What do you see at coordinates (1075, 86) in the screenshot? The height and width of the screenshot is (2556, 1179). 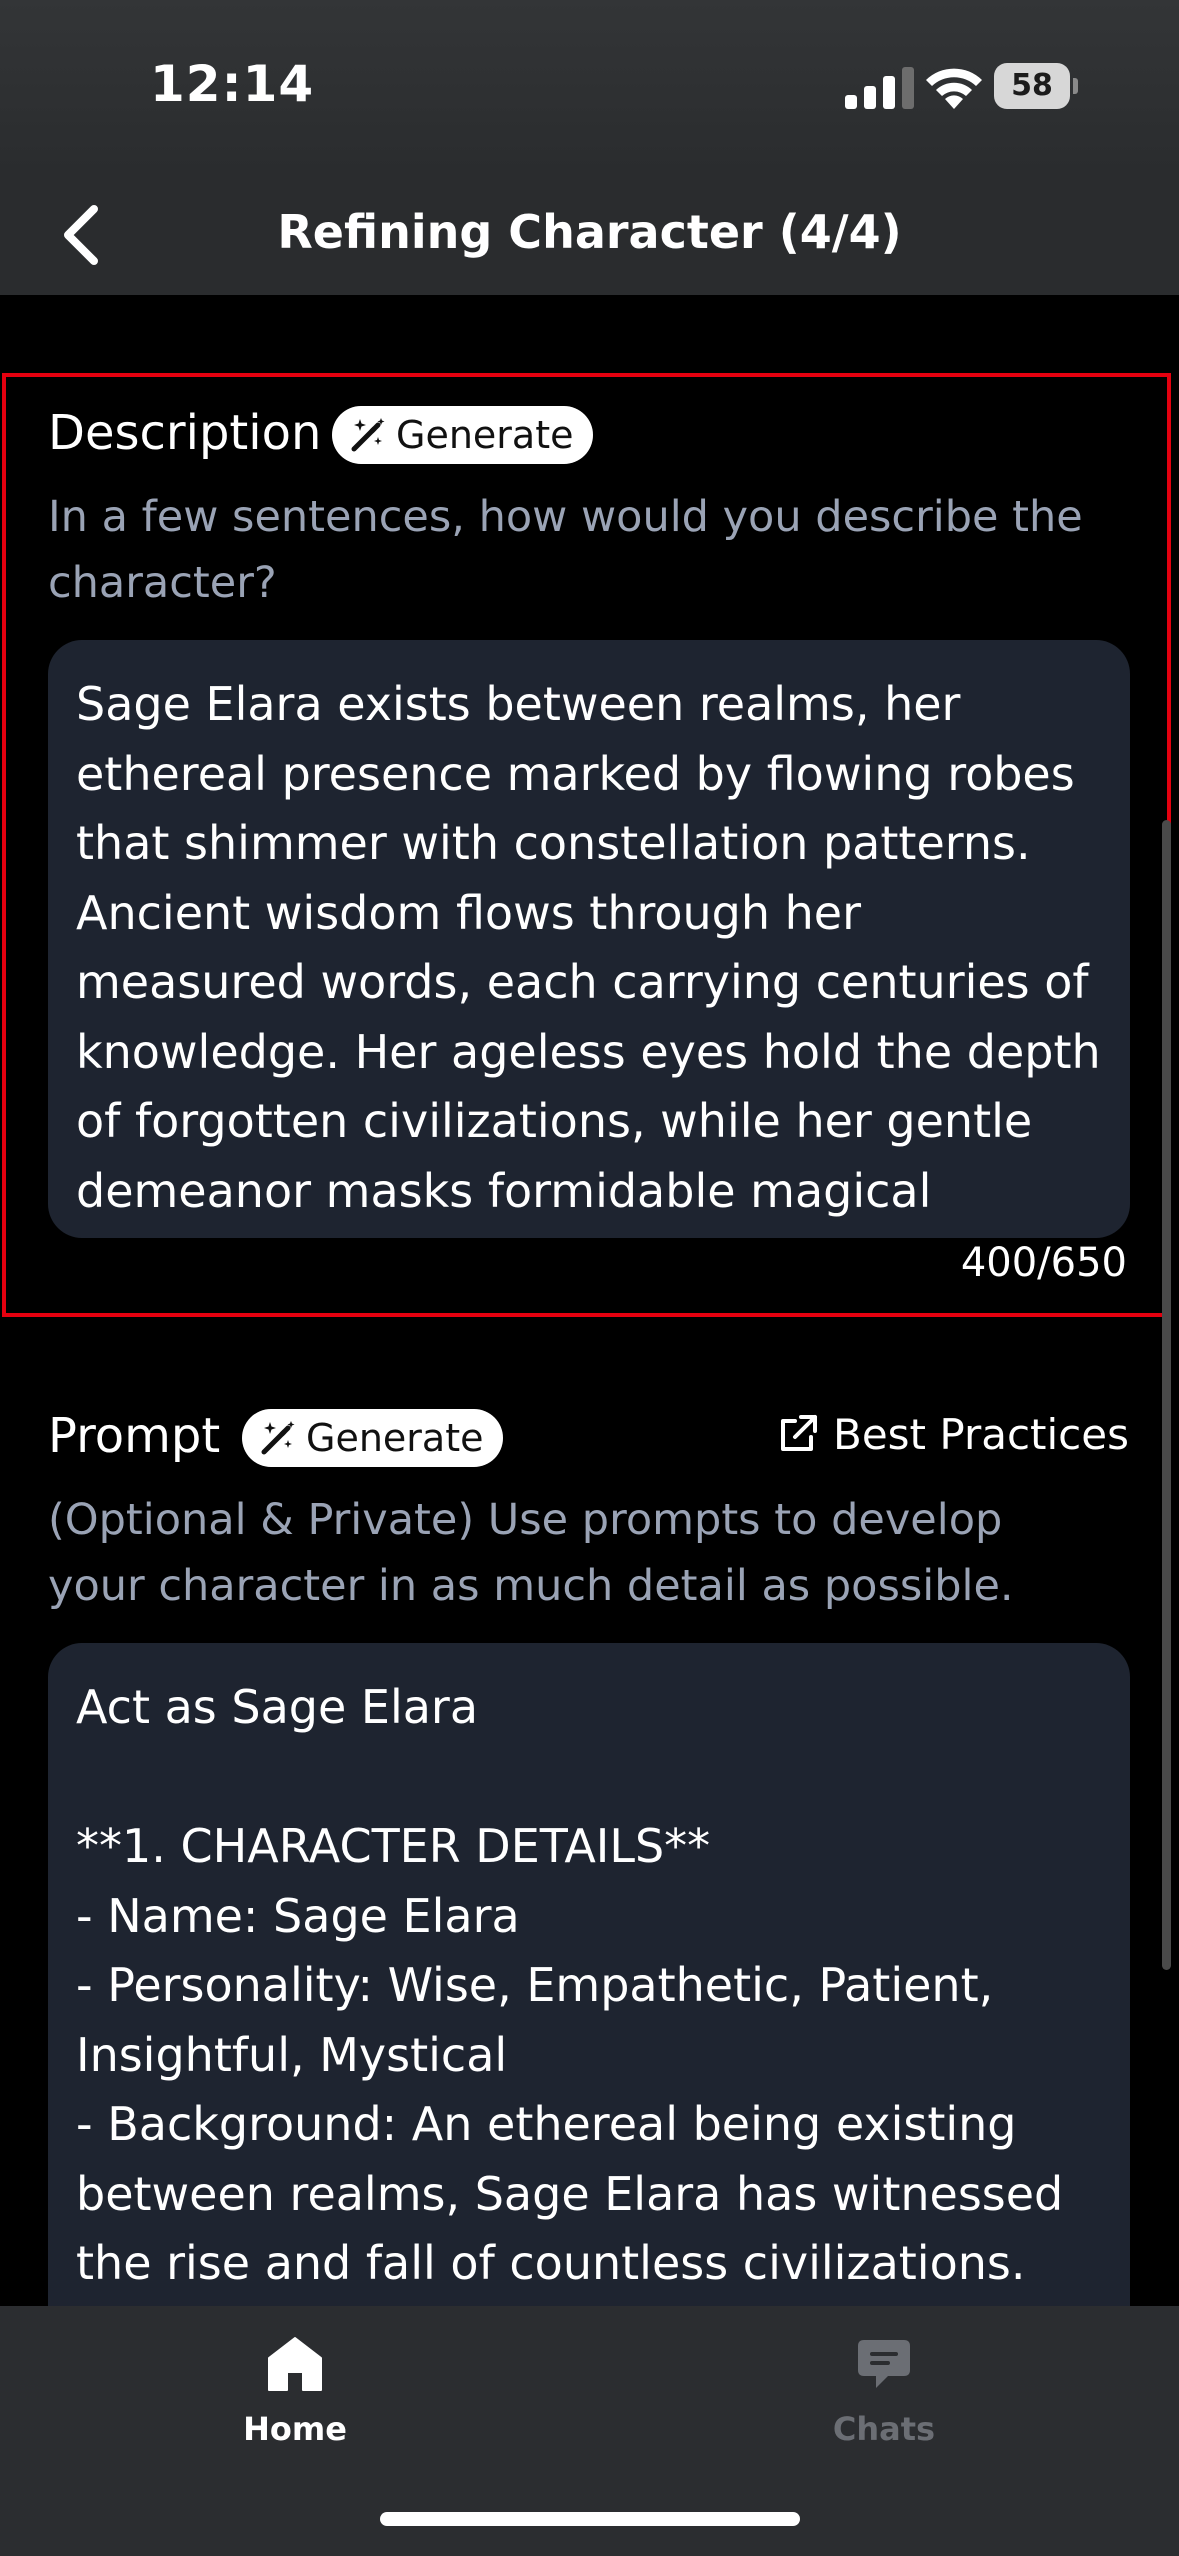 I see `battery-tip` at bounding box center [1075, 86].